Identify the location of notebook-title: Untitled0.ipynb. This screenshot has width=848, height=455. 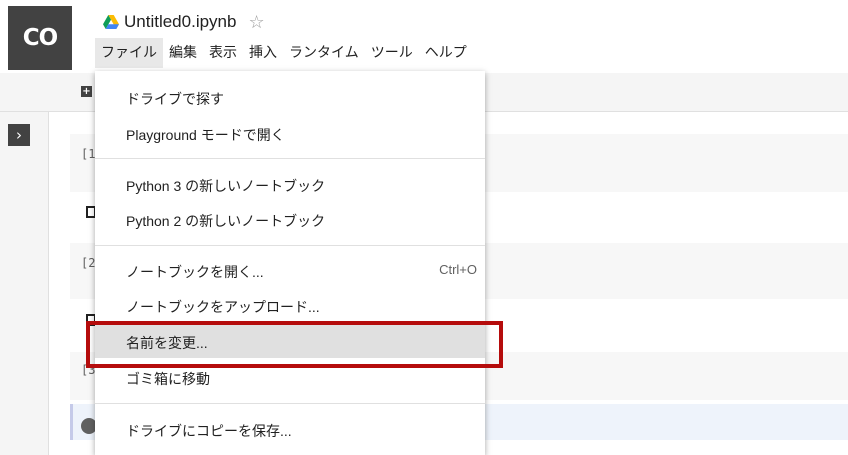
(180, 22).